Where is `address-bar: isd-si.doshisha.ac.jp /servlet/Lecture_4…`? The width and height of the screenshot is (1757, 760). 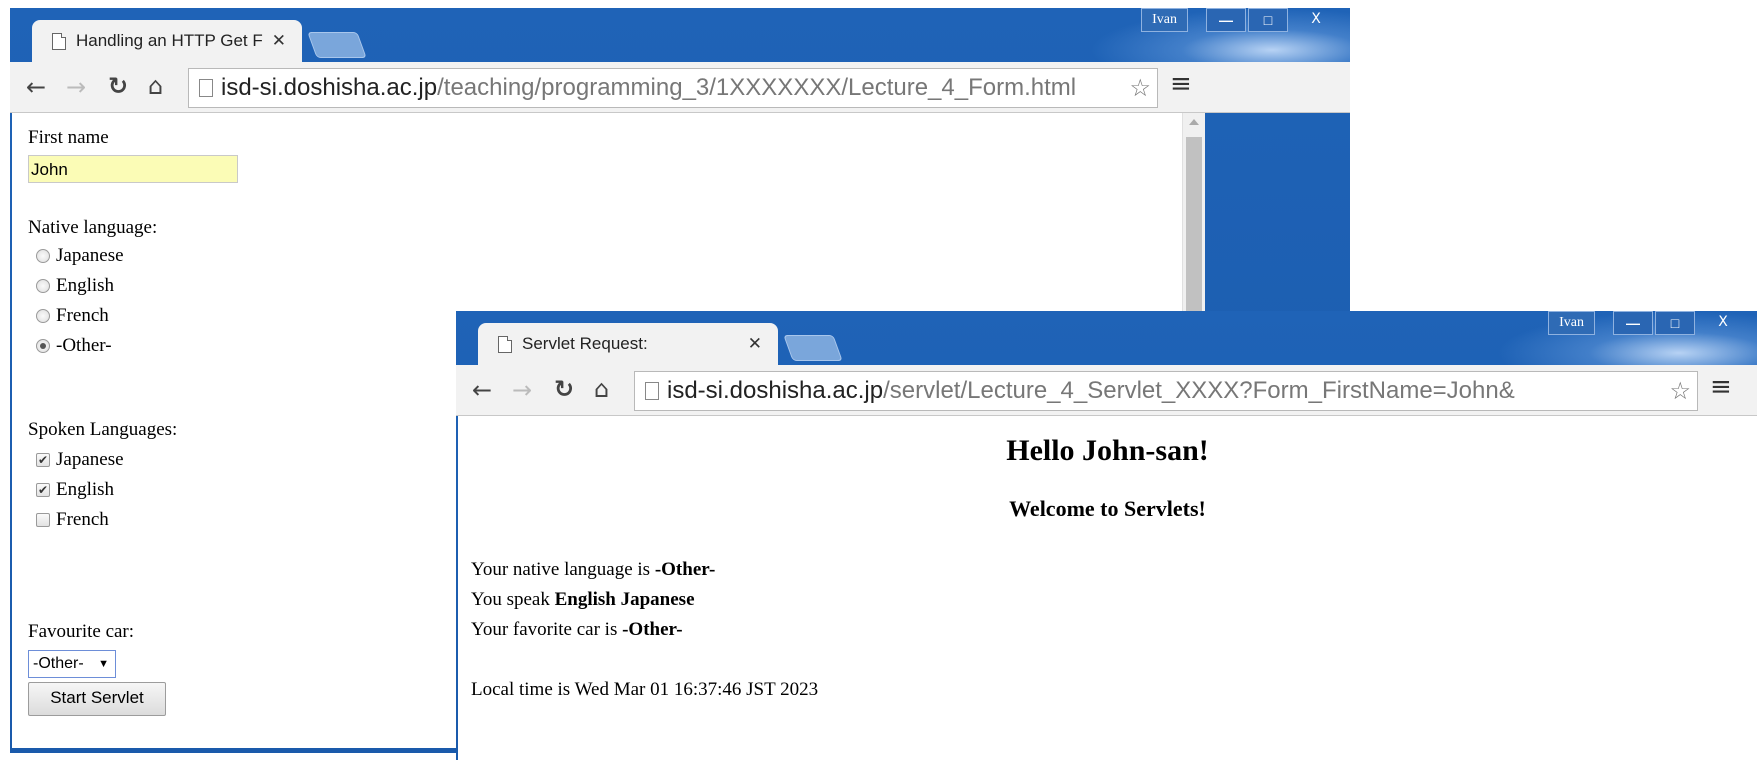
address-bar: isd-si.doshisha.ac.jp /servlet/Lecture_4… is located at coordinates (1166, 391).